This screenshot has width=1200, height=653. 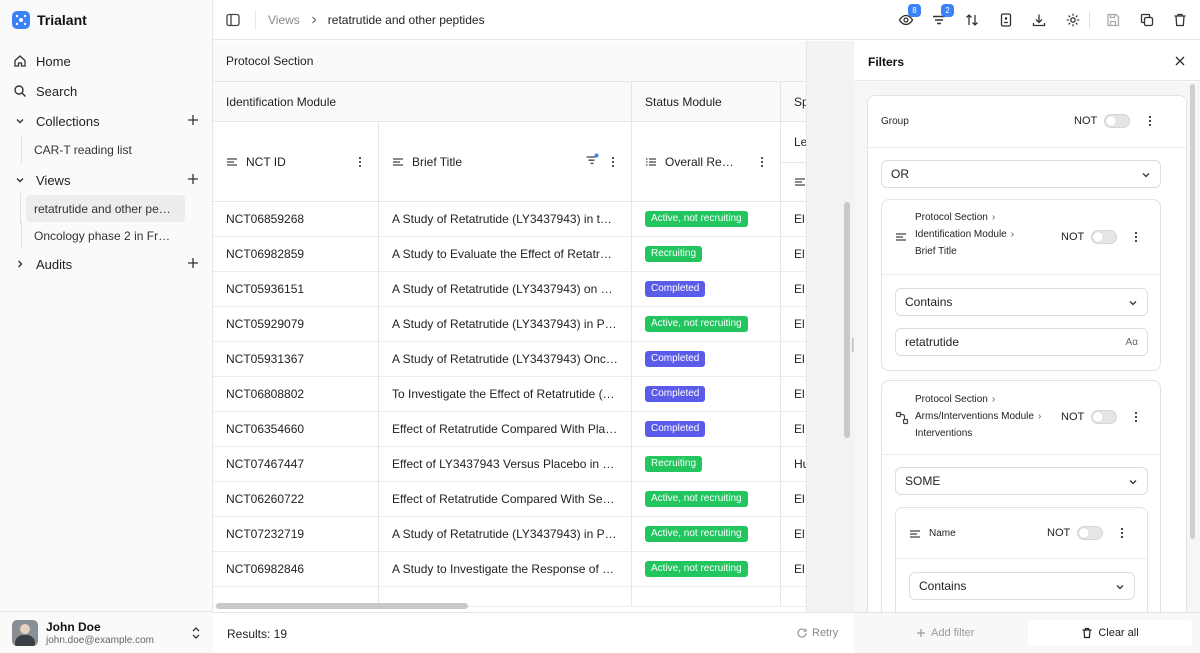 What do you see at coordinates (1113, 20) in the screenshot?
I see `save-button` at bounding box center [1113, 20].